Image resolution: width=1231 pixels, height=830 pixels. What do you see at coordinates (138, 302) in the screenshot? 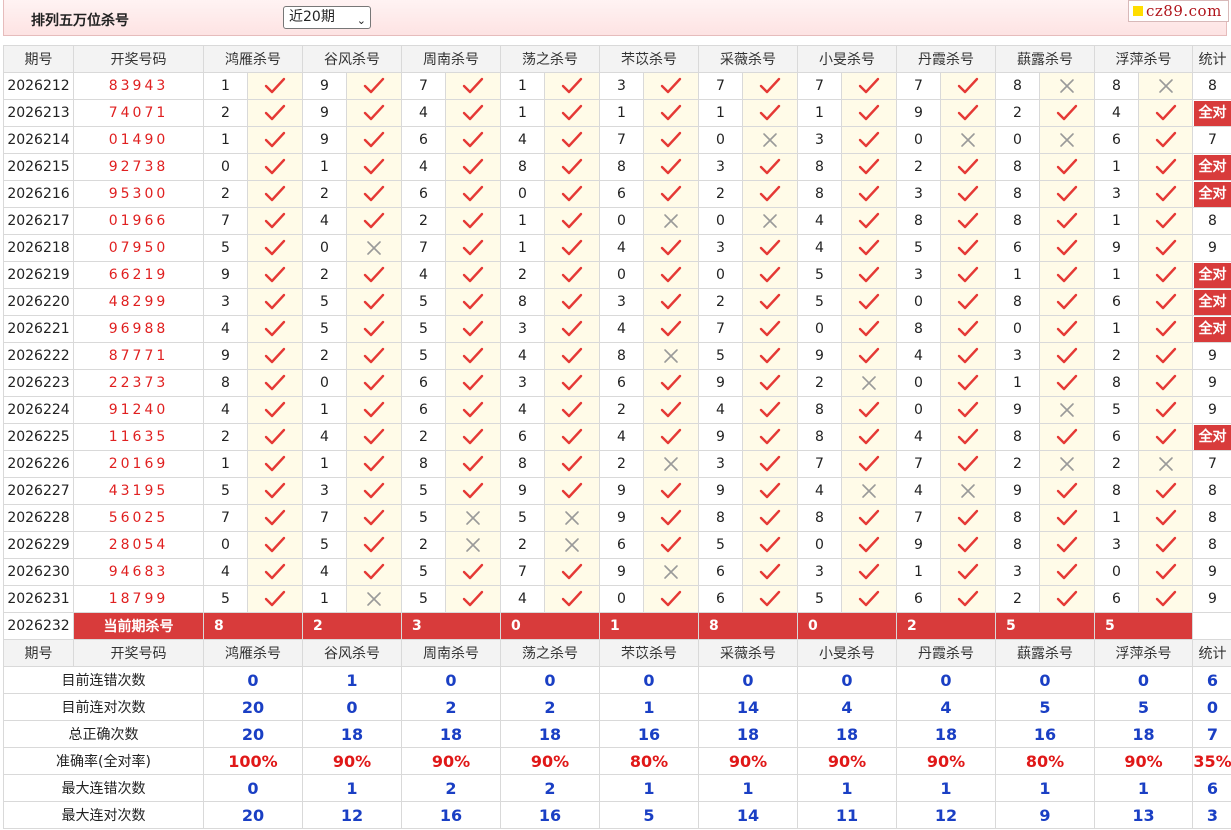
I see `winning-number-cell: 48299` at bounding box center [138, 302].